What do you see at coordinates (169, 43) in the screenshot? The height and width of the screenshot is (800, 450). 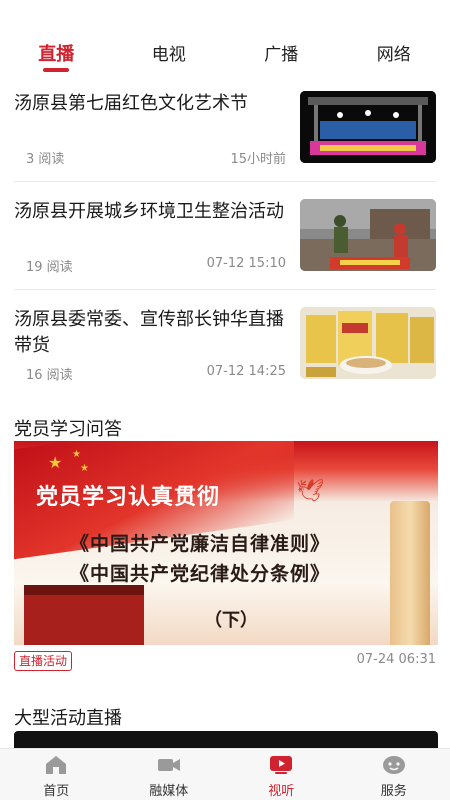 I see `tab-tv: 电视` at bounding box center [169, 43].